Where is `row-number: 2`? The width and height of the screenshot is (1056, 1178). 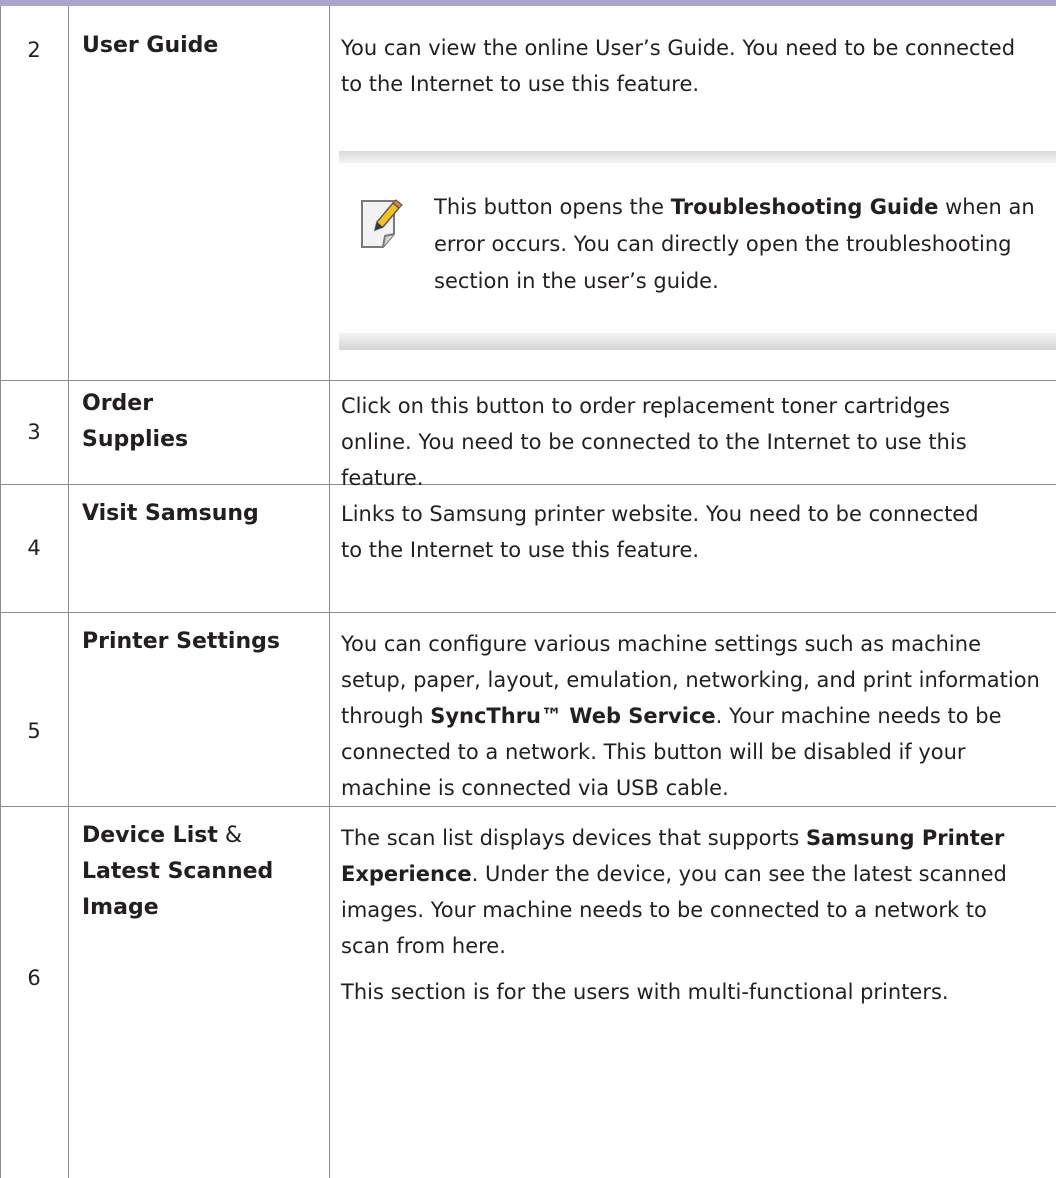
row-number: 2 is located at coordinates (34, 50).